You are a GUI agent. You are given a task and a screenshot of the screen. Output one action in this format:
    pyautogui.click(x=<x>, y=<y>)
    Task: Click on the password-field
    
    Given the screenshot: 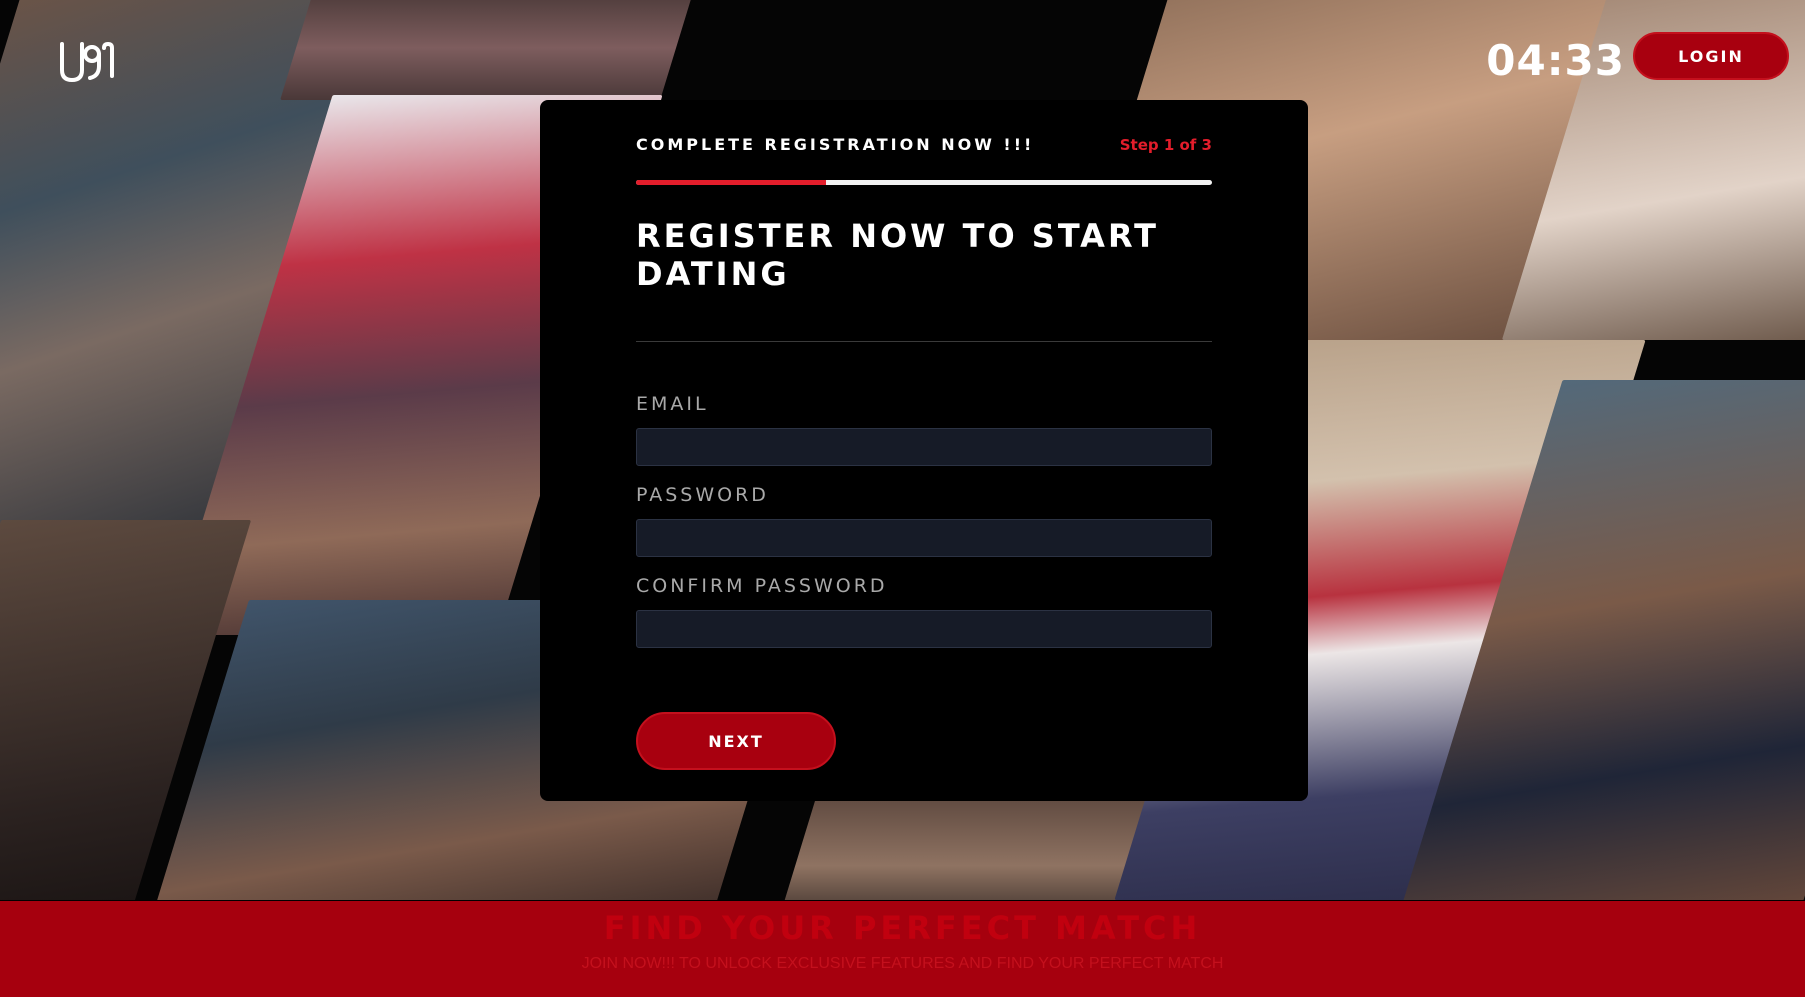 What is the action you would take?
    pyautogui.click(x=924, y=538)
    